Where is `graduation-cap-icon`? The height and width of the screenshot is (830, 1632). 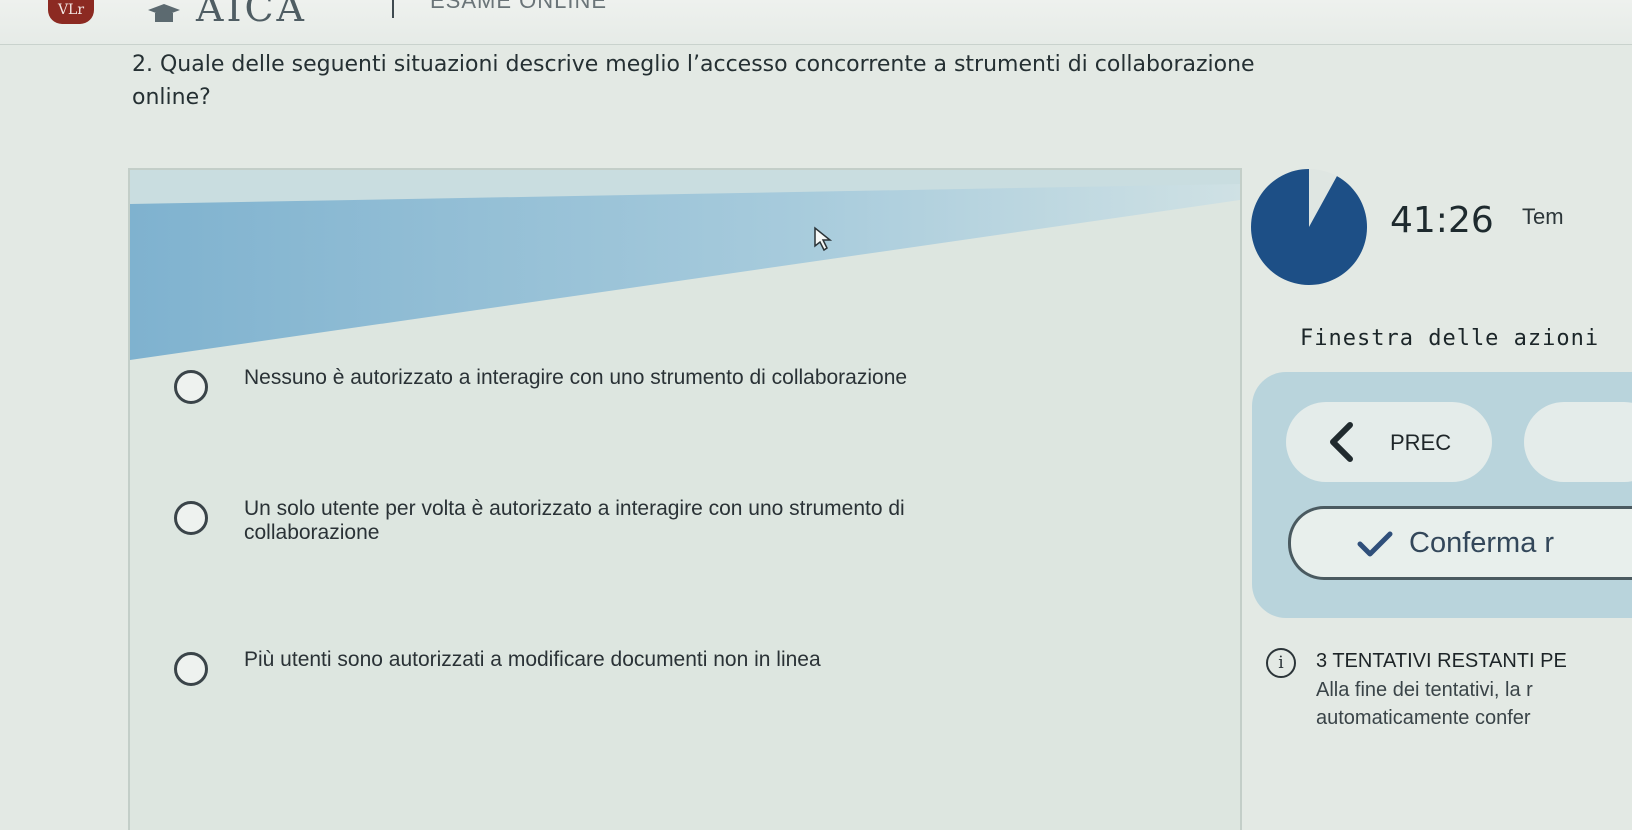
graduation-cap-icon is located at coordinates (164, 13).